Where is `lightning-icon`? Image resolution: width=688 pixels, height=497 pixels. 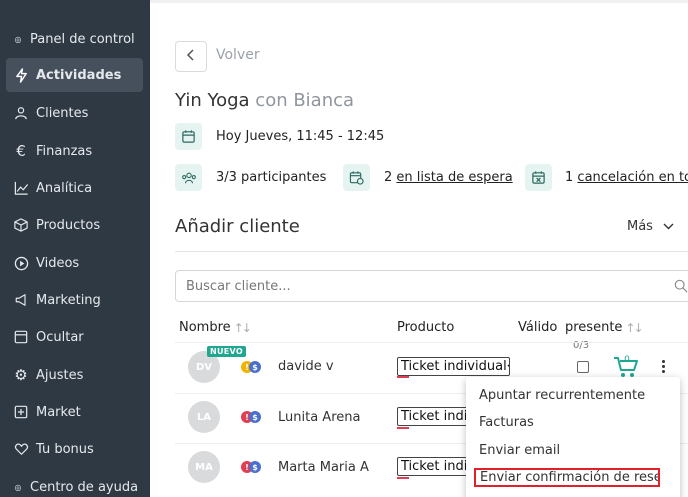
lightning-icon is located at coordinates (21, 75).